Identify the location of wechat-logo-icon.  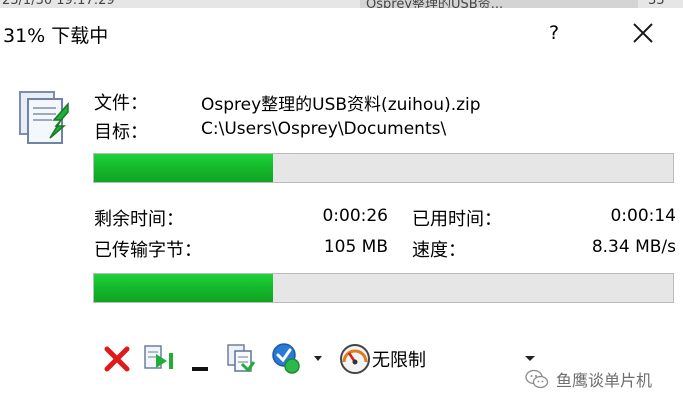
(537, 379).